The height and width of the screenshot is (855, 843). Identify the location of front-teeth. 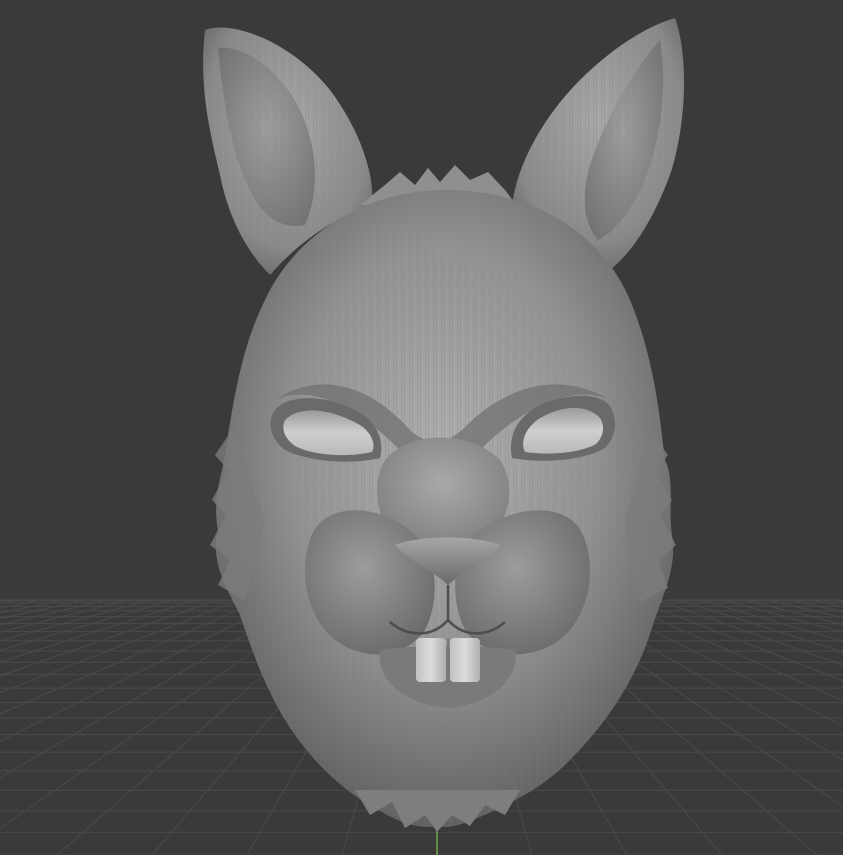
(448, 660).